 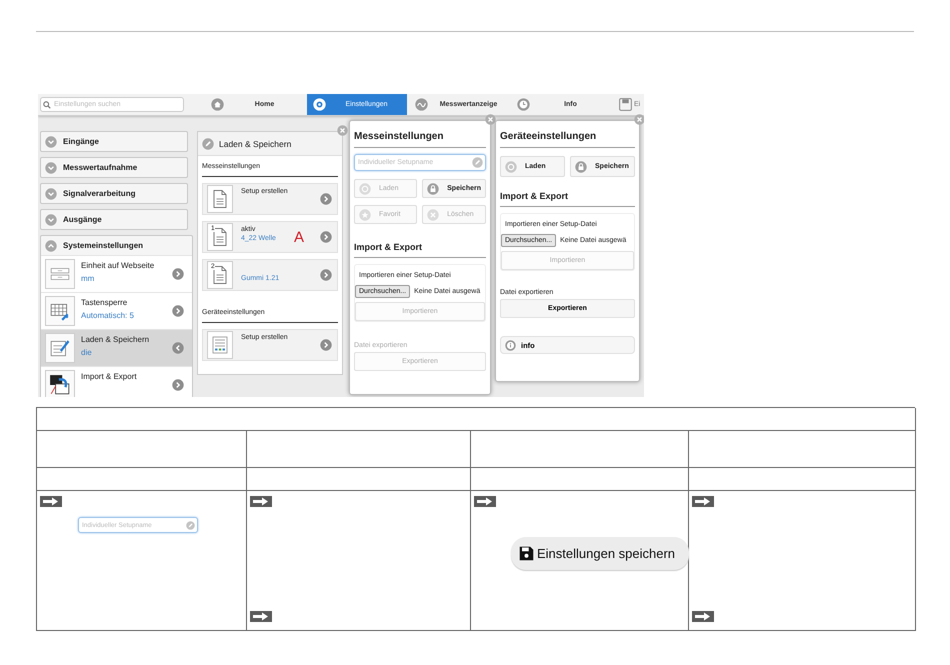 I want to click on item-title: Laden & Speichern, so click(x=115, y=339).